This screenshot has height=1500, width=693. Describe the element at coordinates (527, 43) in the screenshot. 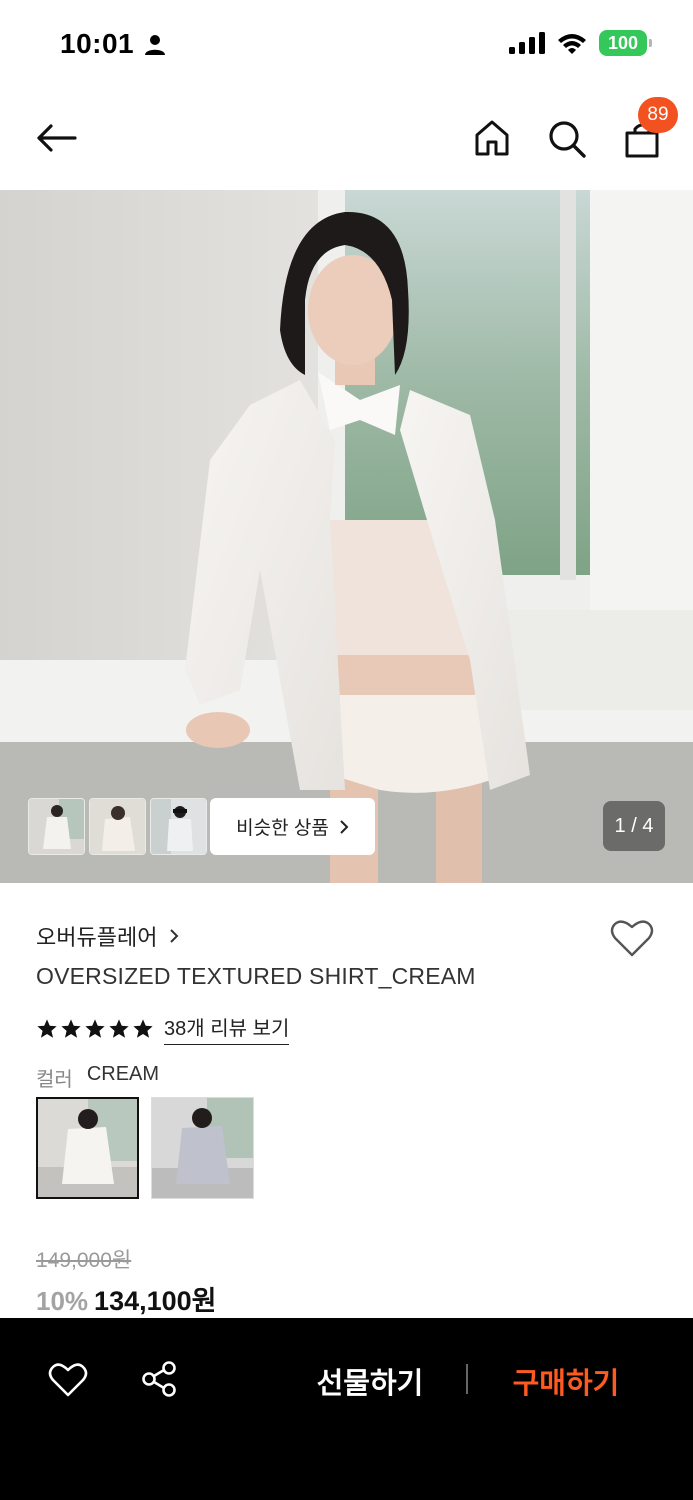

I see `signal-icon` at that location.